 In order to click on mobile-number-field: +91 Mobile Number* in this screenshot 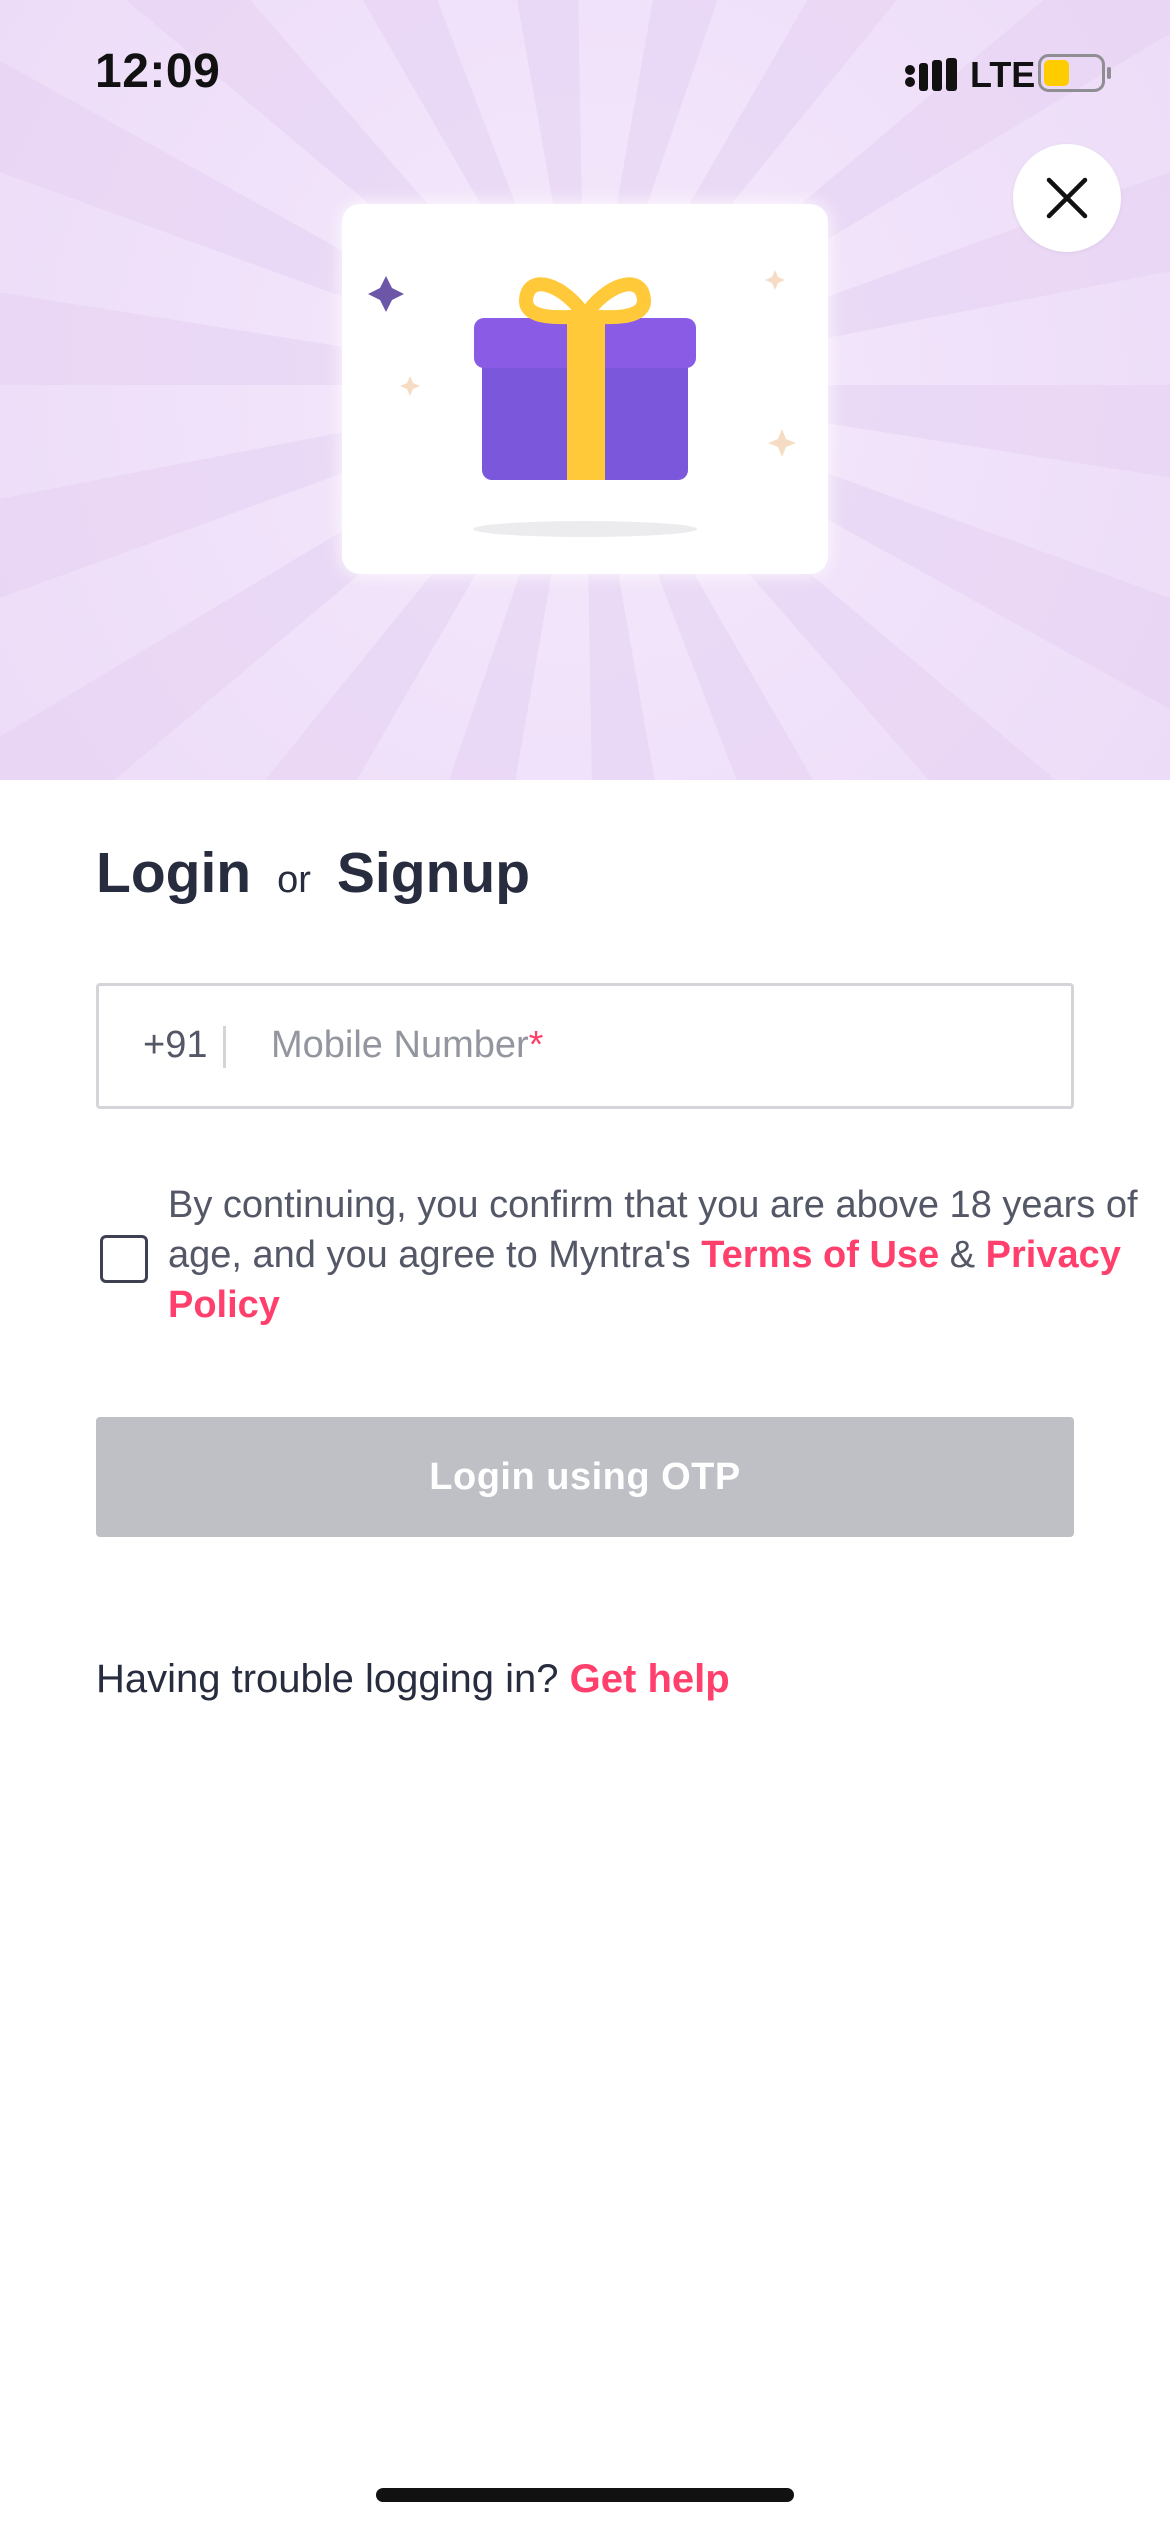, I will do `click(585, 1046)`.